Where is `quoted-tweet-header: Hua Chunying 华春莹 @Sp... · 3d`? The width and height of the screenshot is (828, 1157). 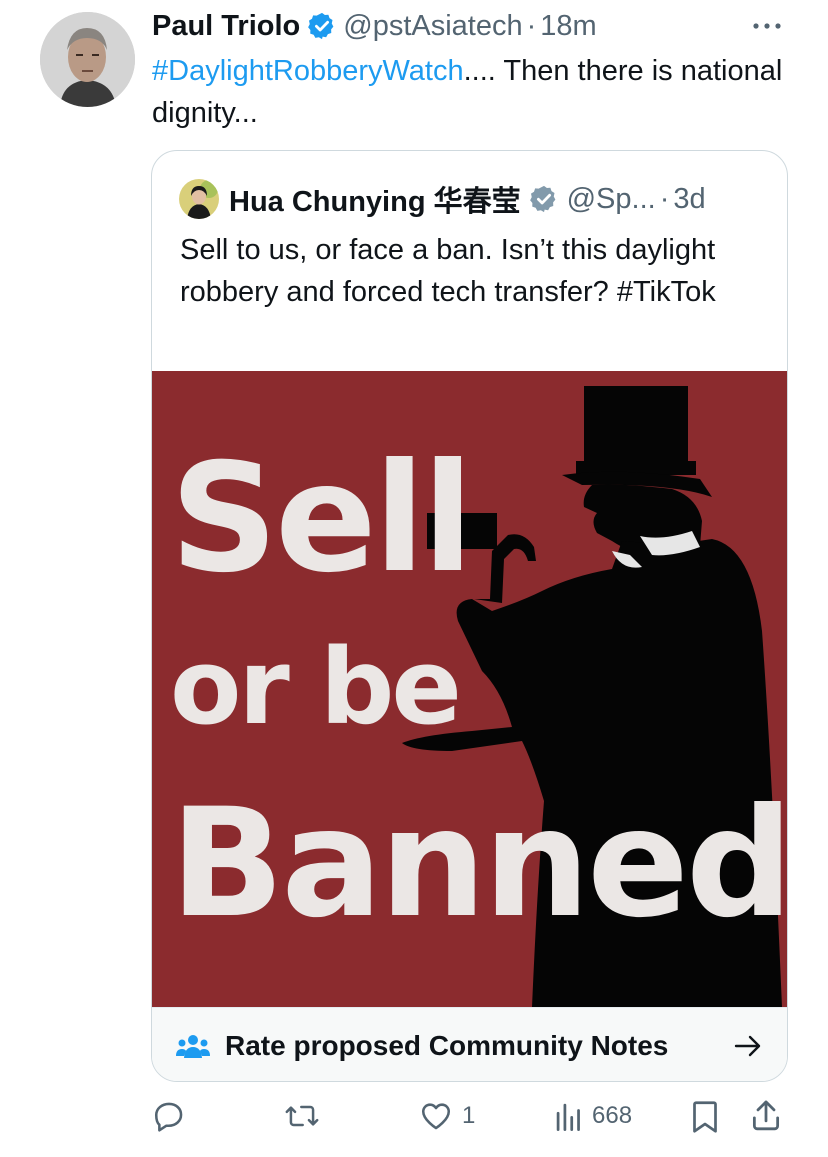
quoted-tweet-header: Hua Chunying 华春莹 @Sp... · 3d is located at coordinates (471, 199).